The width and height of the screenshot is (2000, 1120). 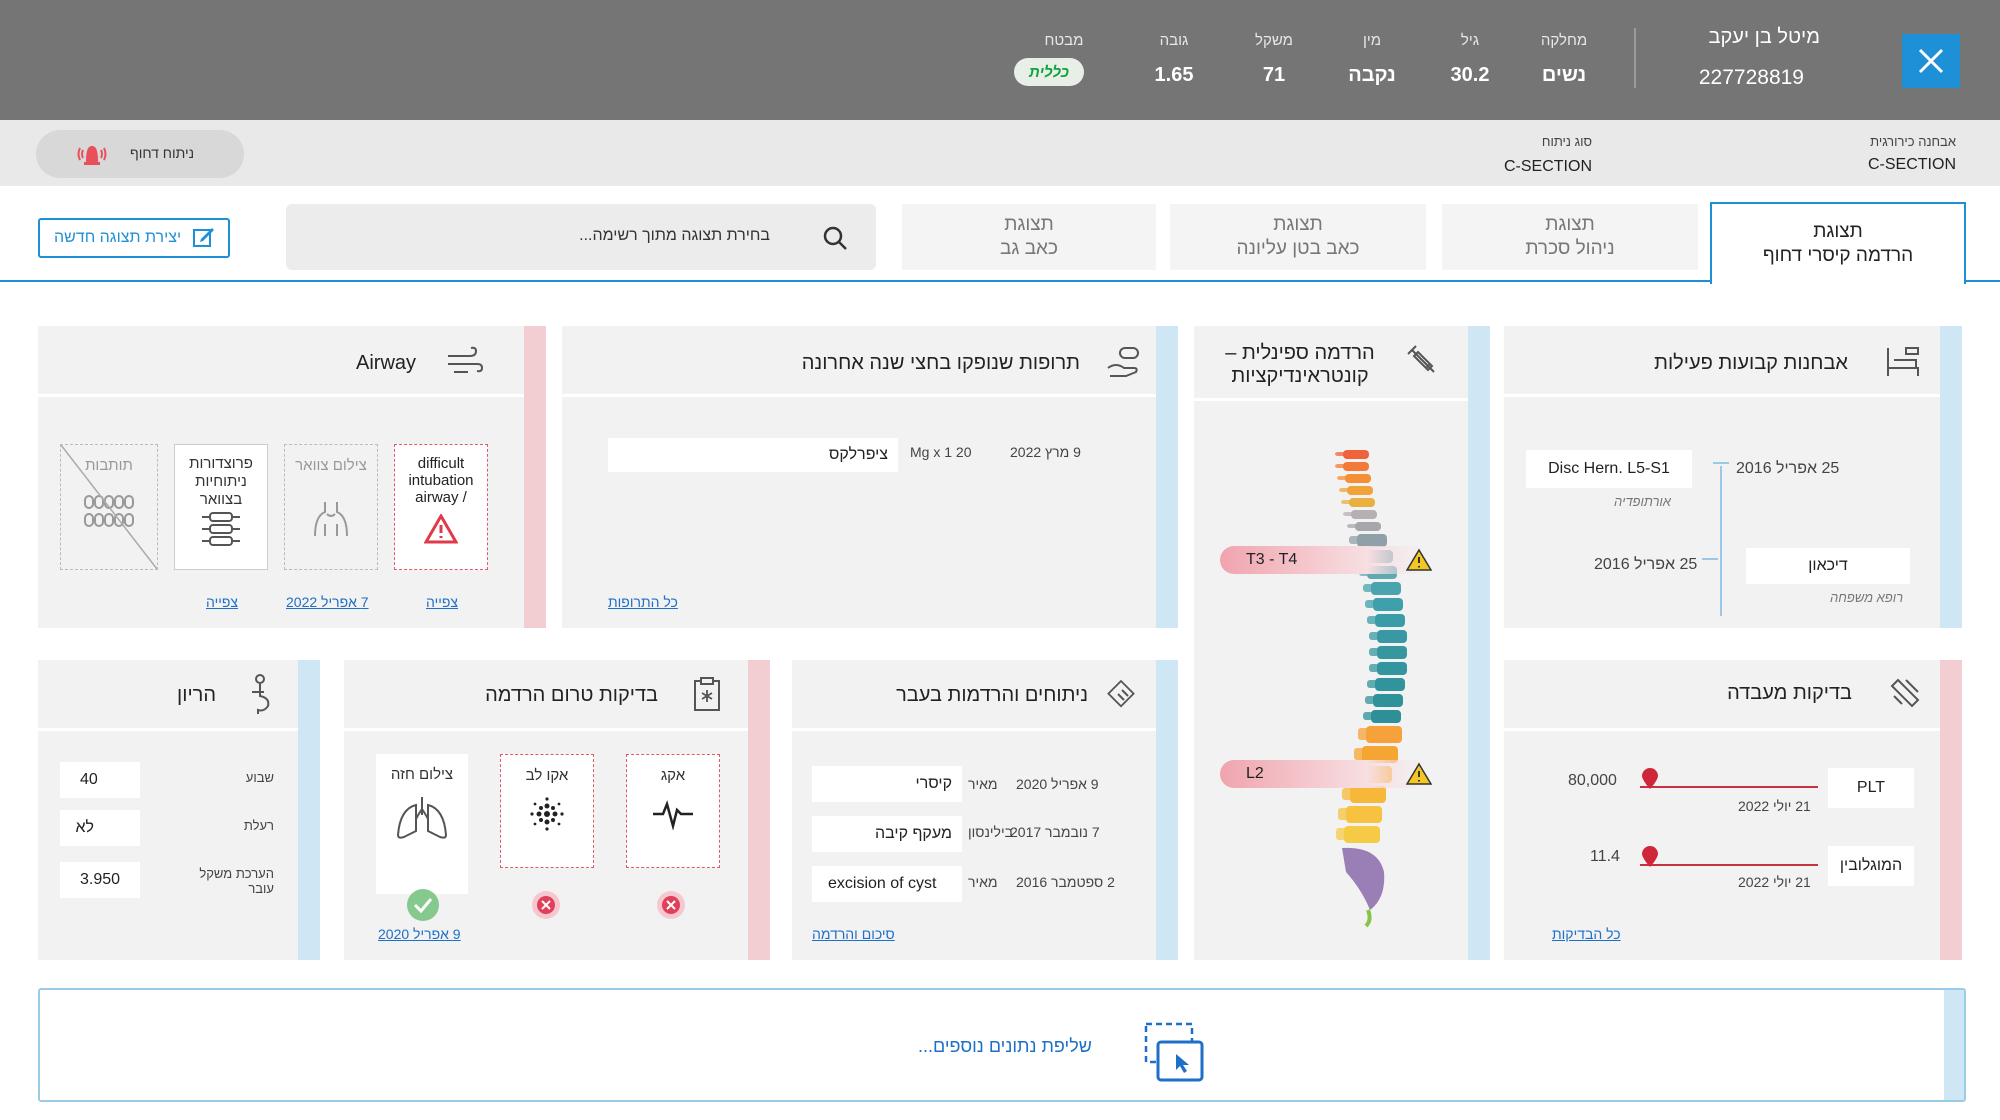 I want to click on airway-view-link: צפייה, so click(x=442, y=602).